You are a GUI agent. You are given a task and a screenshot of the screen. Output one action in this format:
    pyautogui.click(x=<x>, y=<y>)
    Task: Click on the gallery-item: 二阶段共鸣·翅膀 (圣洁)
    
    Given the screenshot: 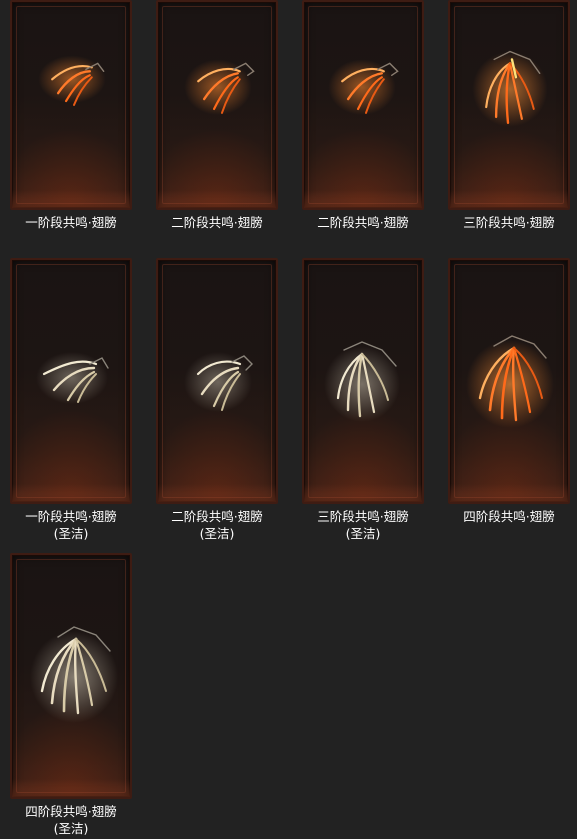 What is the action you would take?
    pyautogui.click(x=217, y=400)
    